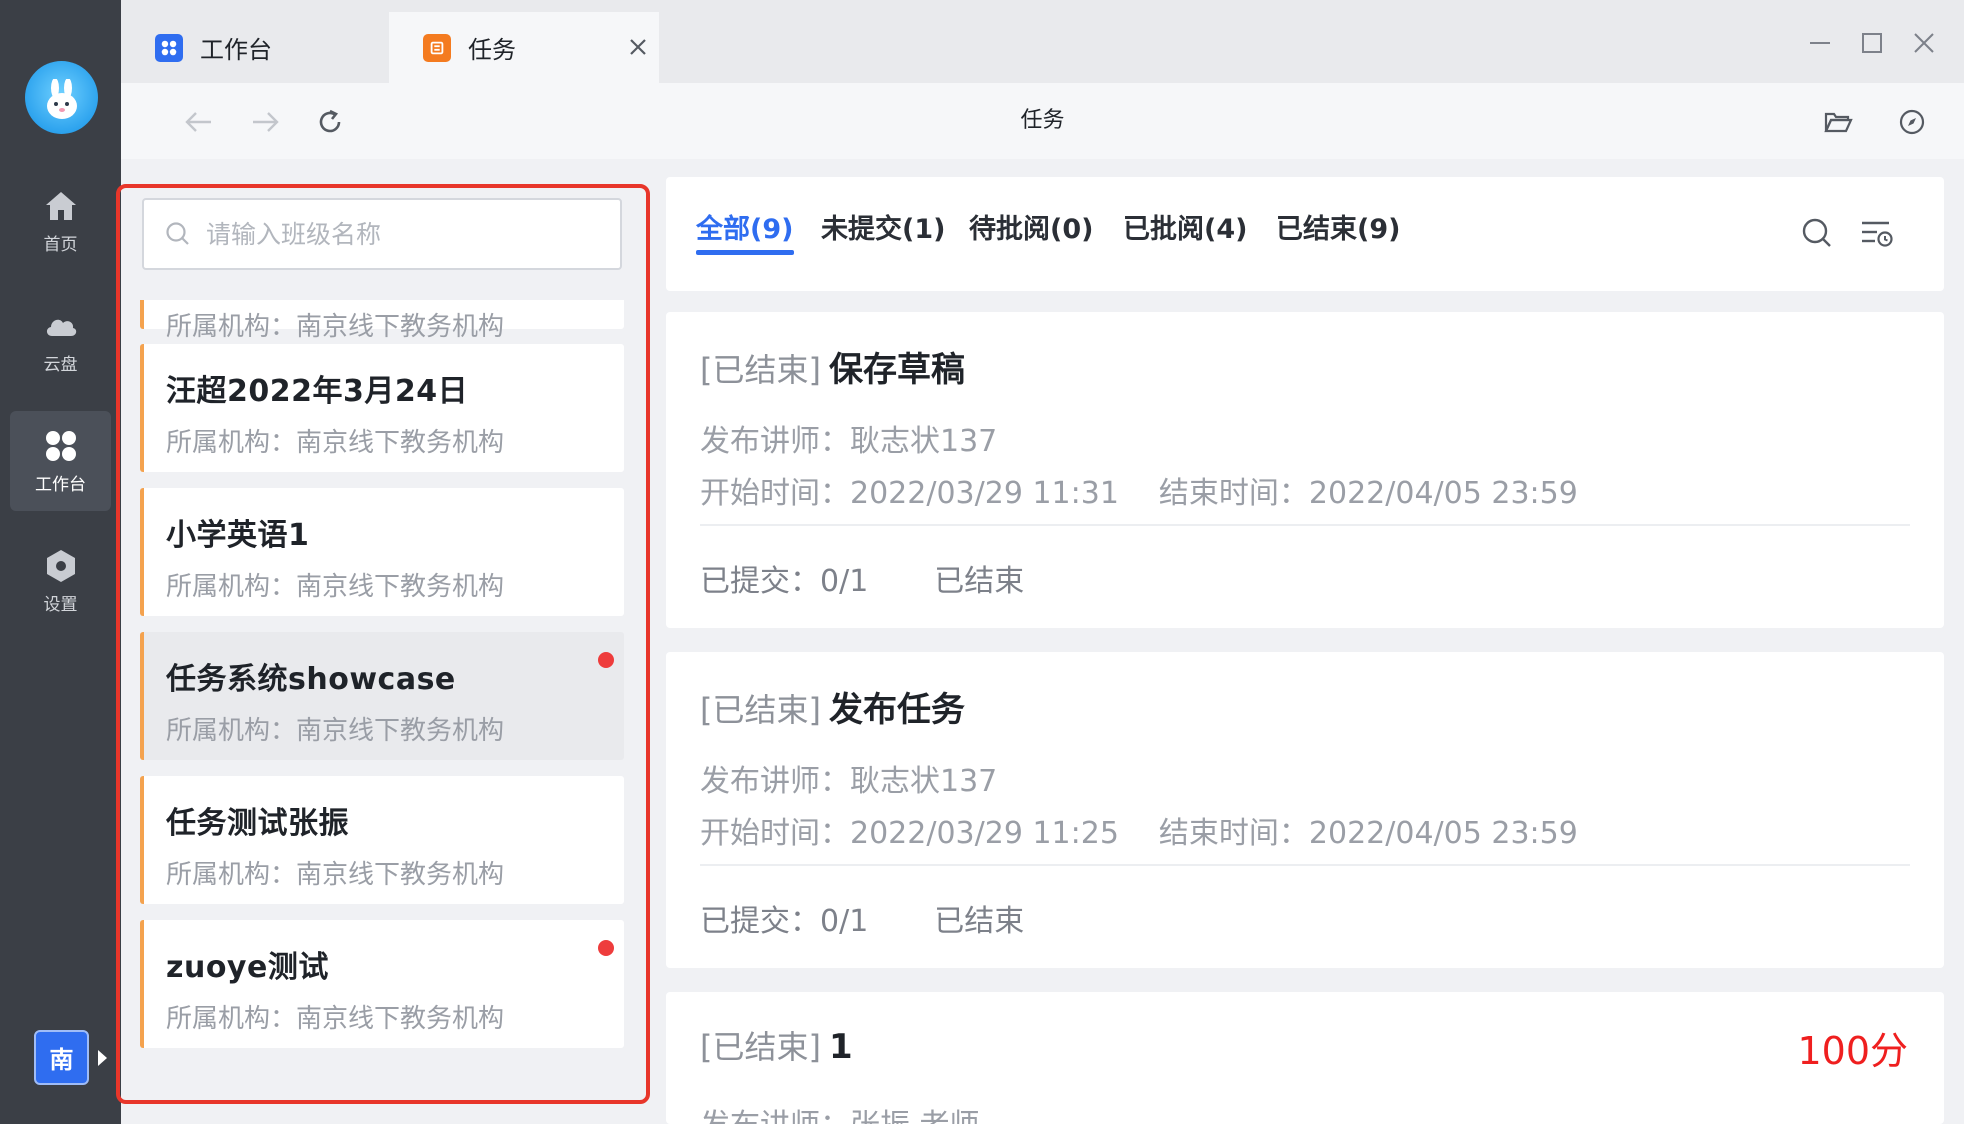 The width and height of the screenshot is (1964, 1124). Describe the element at coordinates (60, 445) in the screenshot. I see `workbench-icon` at that location.